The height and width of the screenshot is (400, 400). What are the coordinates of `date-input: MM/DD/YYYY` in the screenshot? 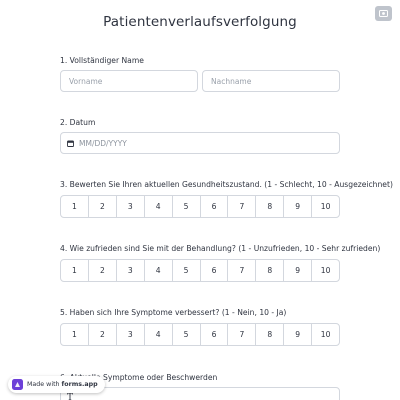 It's located at (200, 143).